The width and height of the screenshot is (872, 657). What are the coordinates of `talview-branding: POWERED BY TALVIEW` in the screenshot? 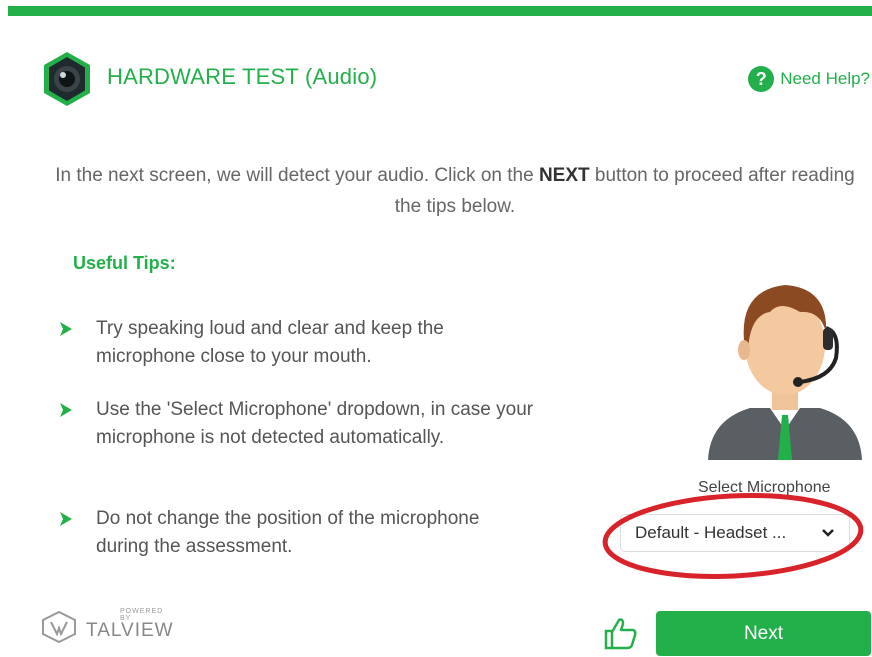 It's located at (107, 626).